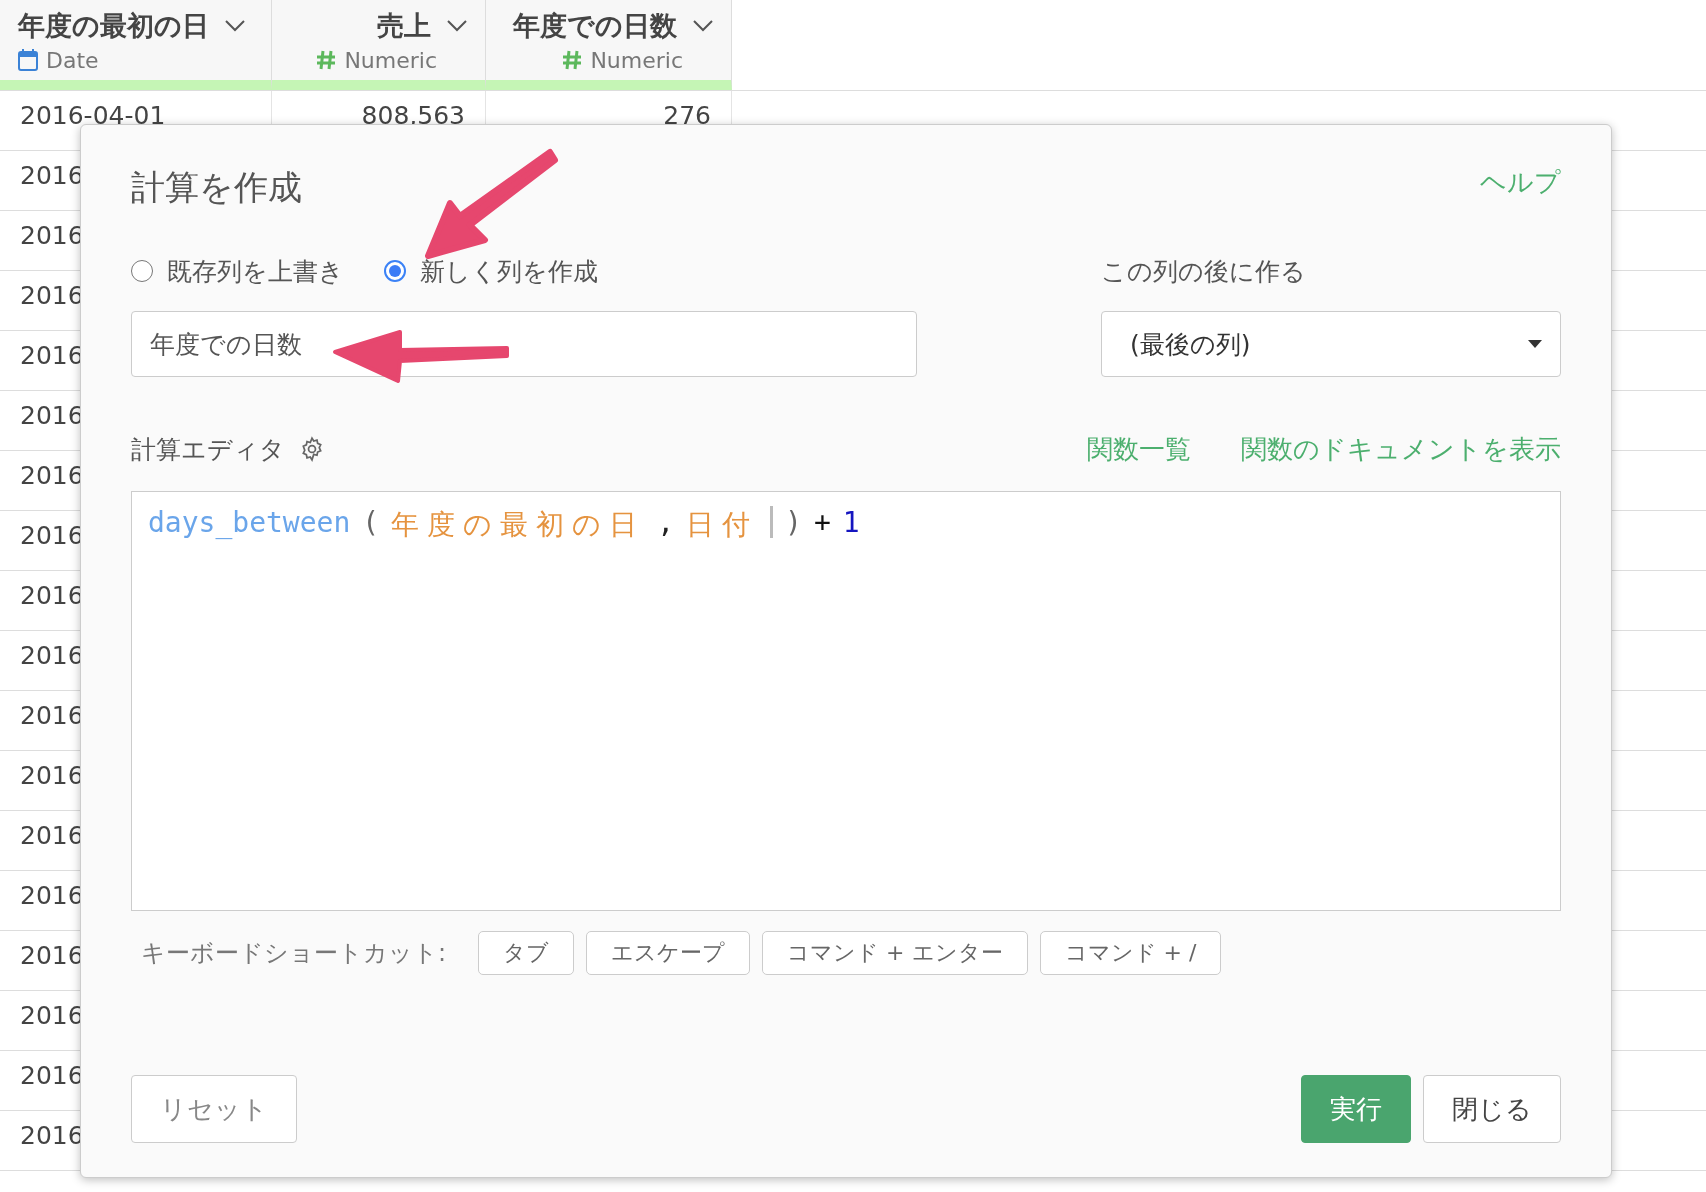 The height and width of the screenshot is (1192, 1706). What do you see at coordinates (371, 522) in the screenshot?
I see `code-token: (` at bounding box center [371, 522].